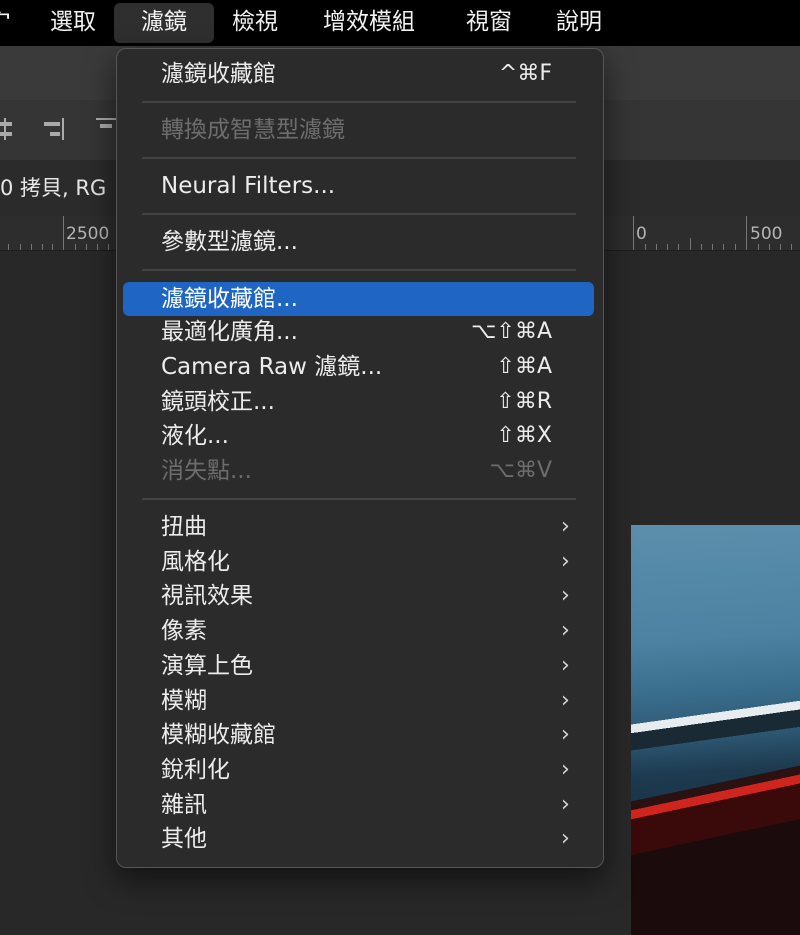 The width and height of the screenshot is (800, 935). I want to click on menu-bar-item-select: 選取, so click(73, 23).